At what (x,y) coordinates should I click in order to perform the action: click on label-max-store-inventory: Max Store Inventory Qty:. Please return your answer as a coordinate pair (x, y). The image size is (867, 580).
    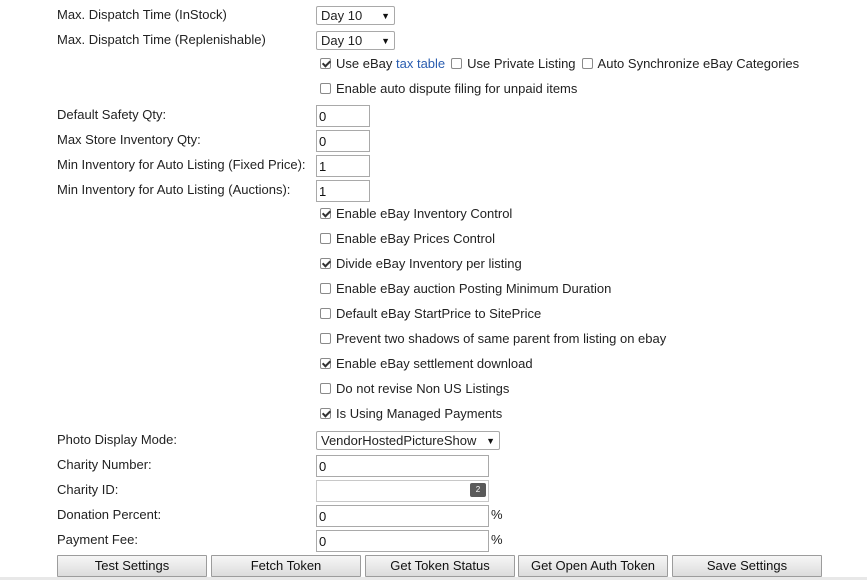
    Looking at the image, I should click on (129, 139).